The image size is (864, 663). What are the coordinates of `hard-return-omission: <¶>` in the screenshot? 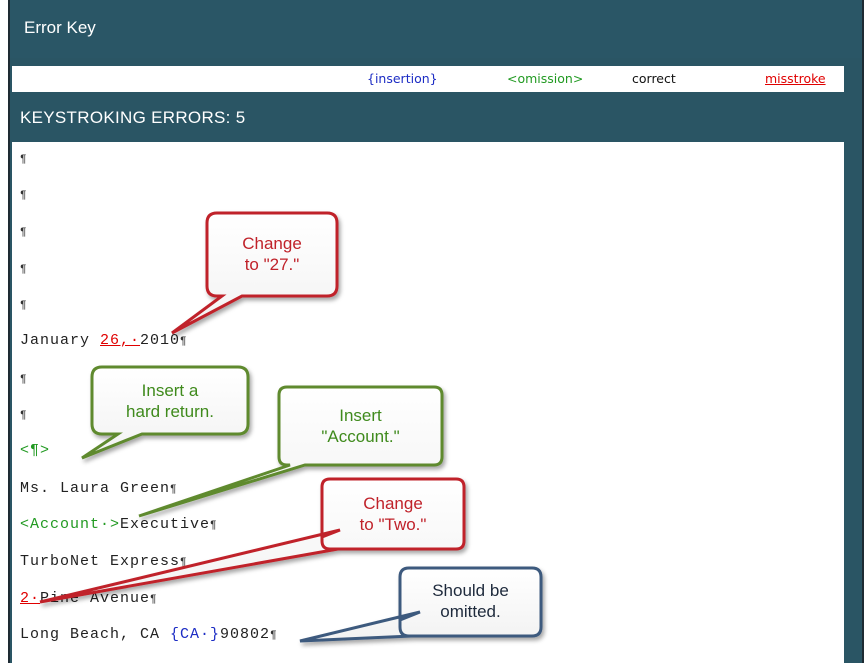 It's located at (35, 450).